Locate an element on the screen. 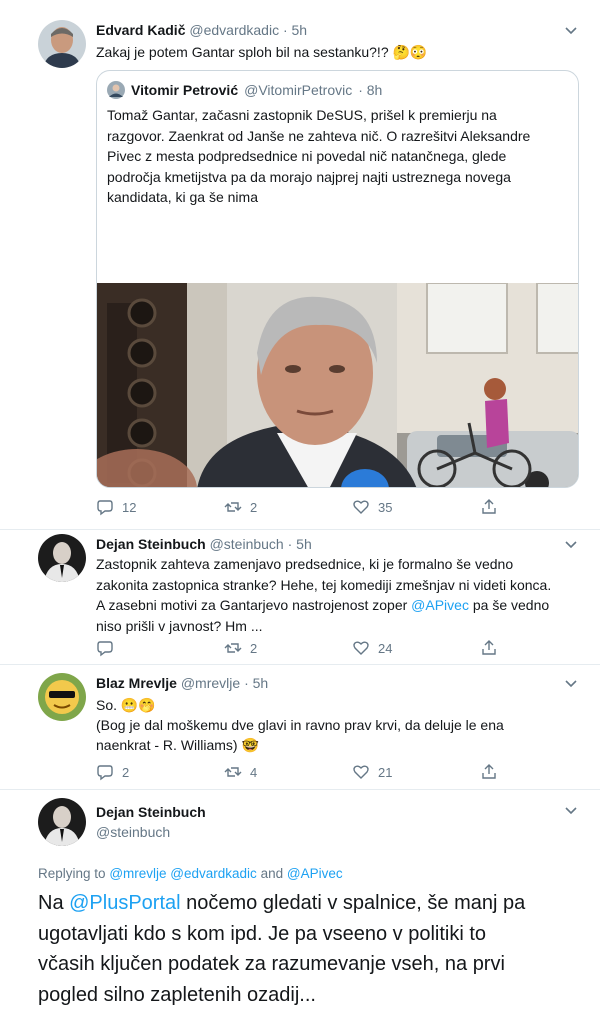  quoted-author-handle: @VitomirPetrovic is located at coordinates (298, 90).